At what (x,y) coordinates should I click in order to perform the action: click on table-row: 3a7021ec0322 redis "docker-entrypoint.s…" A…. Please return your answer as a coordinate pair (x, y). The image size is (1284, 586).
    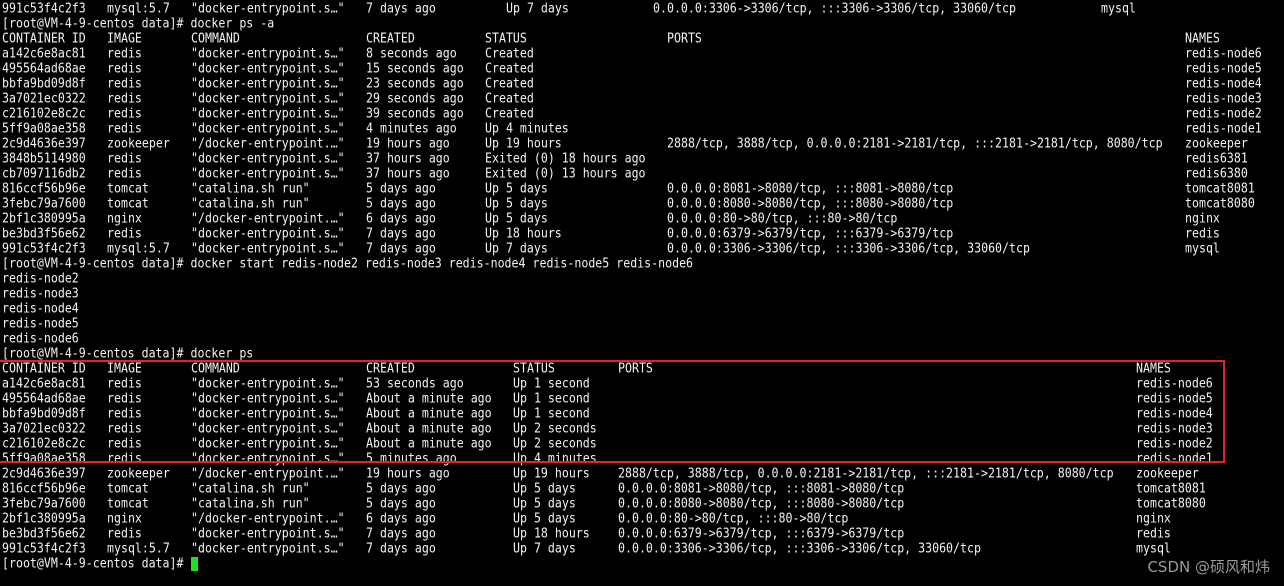
    Looking at the image, I should click on (642, 428).